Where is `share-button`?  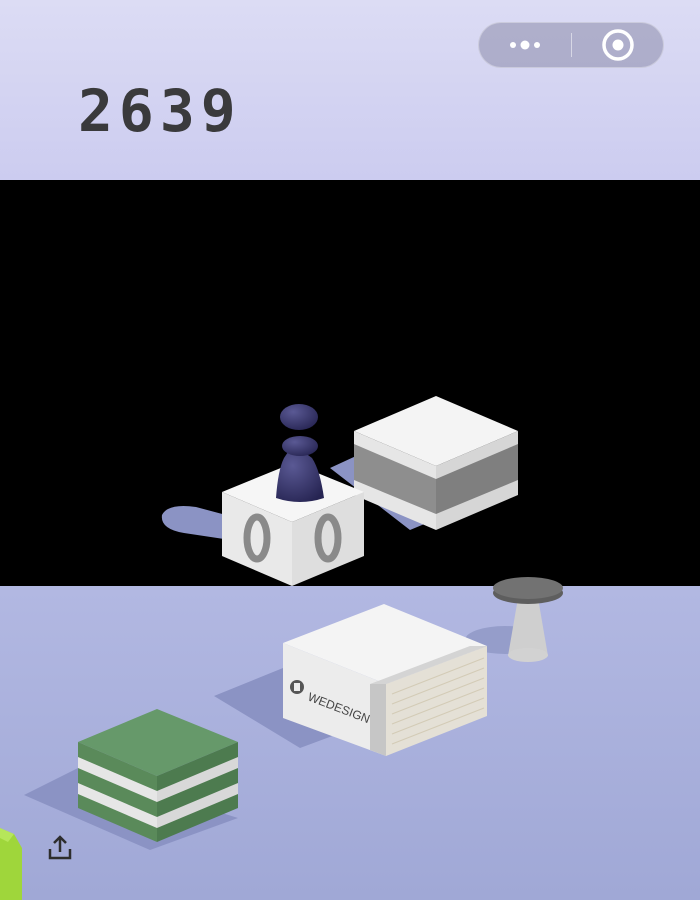
share-button is located at coordinates (60, 848).